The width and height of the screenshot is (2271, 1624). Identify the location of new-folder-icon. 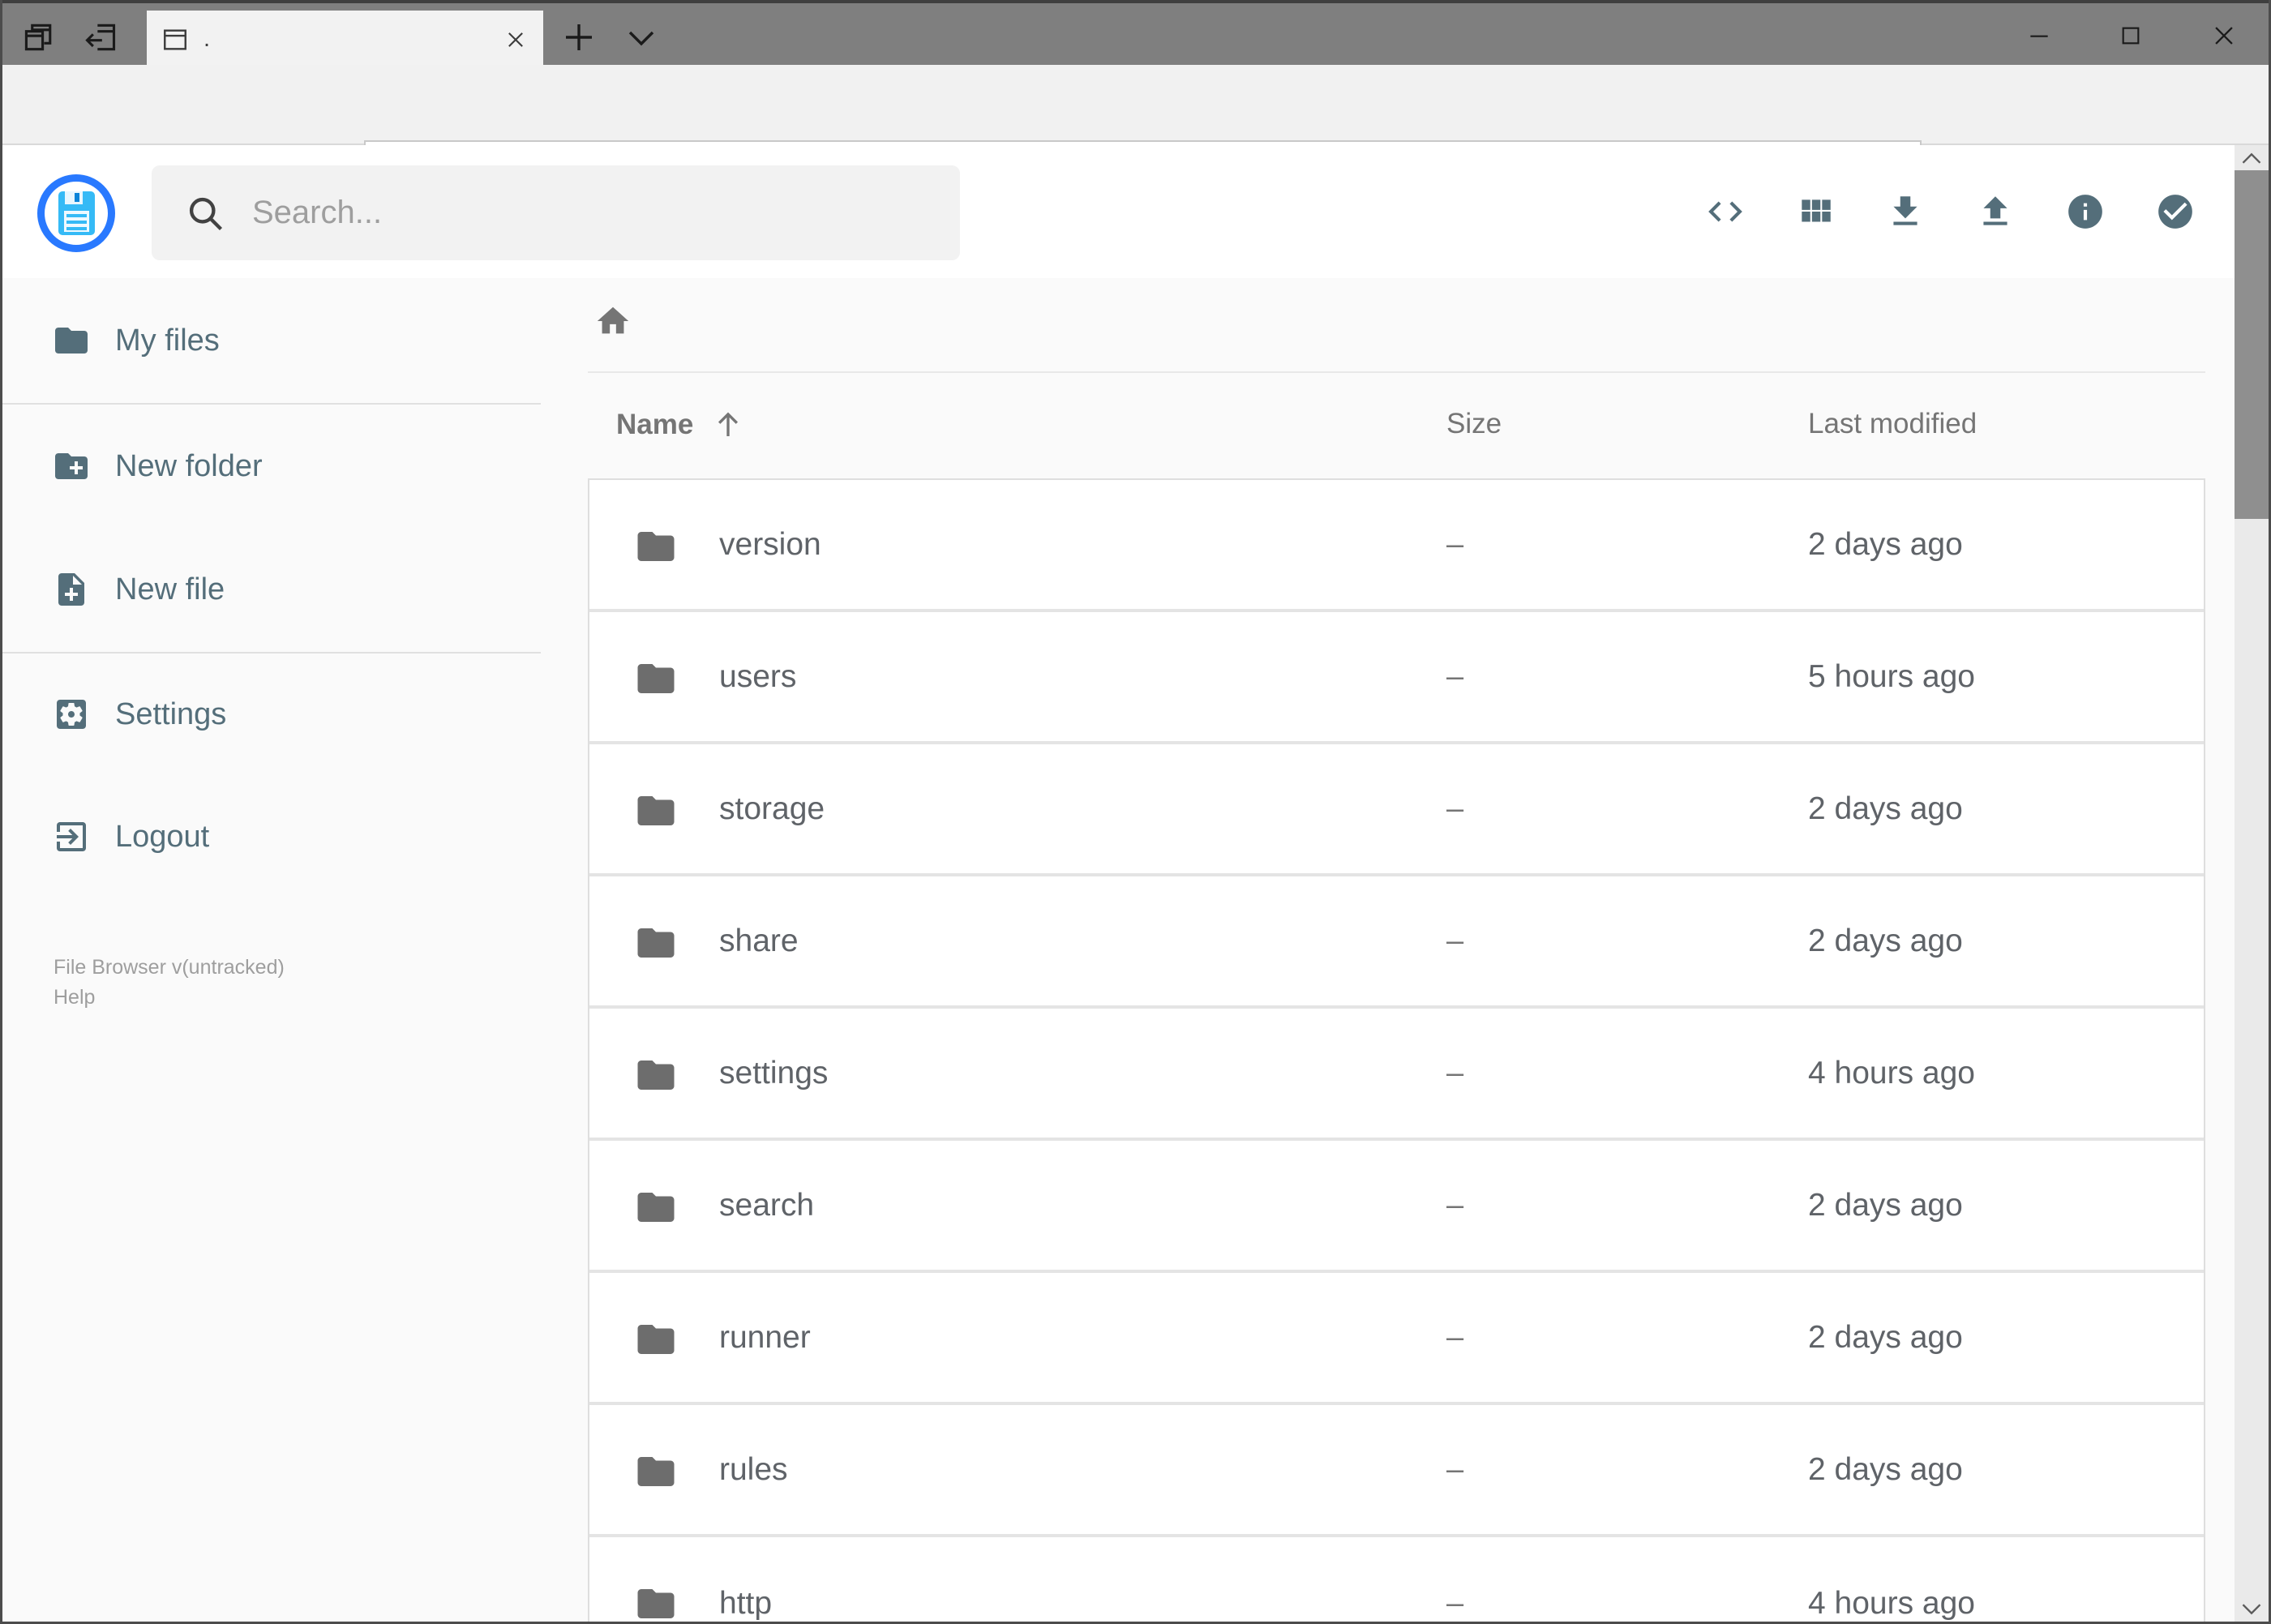
(72, 466).